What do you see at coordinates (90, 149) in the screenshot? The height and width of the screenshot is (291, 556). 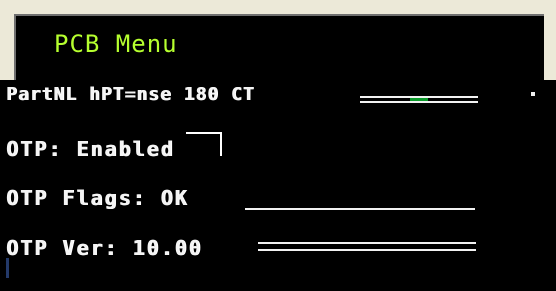 I see `menu-item-otp-status: OTP: Enabled` at bounding box center [90, 149].